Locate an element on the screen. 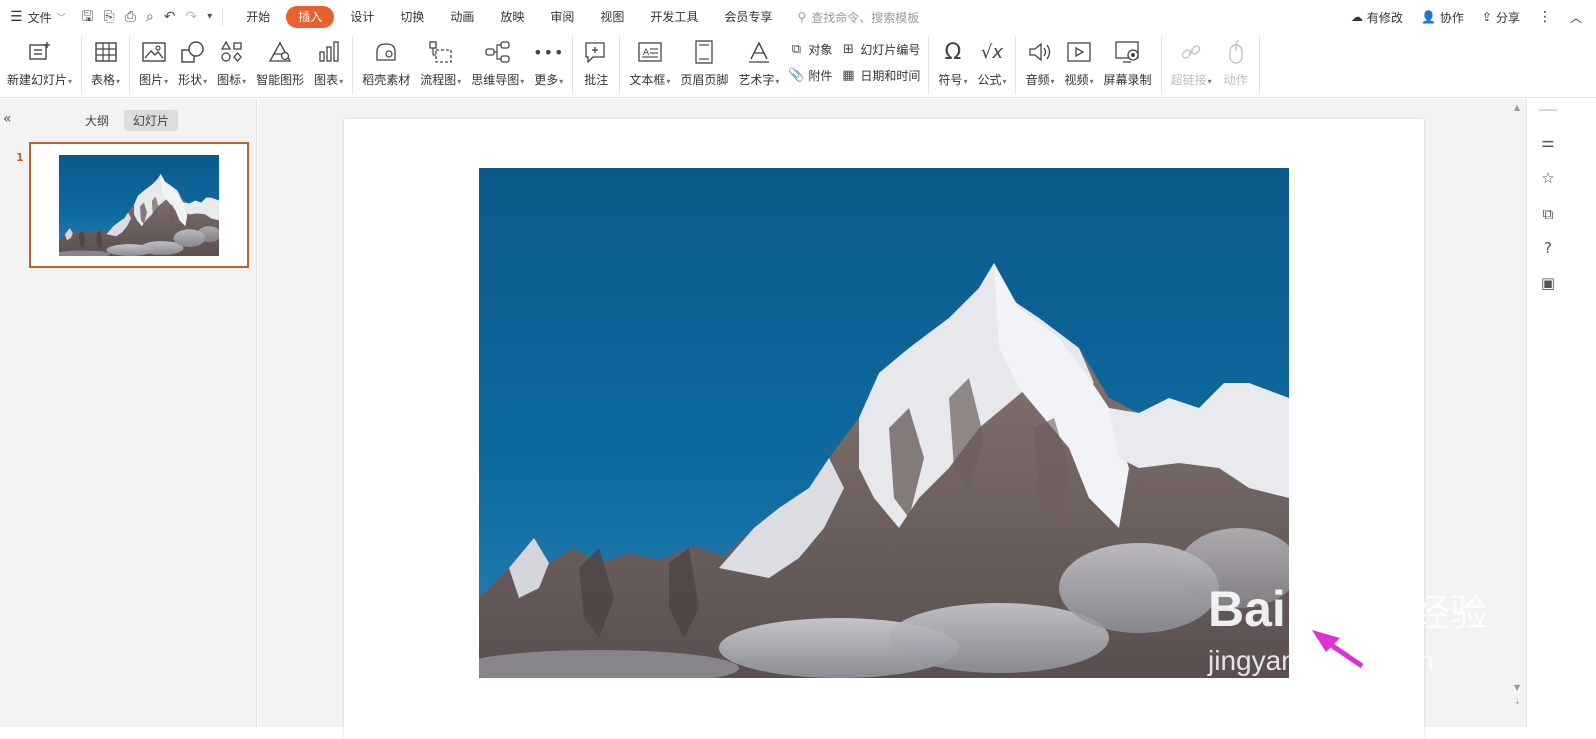 The height and width of the screenshot is (739, 1596). cloud-sync-icon: ☁ is located at coordinates (1356, 17).